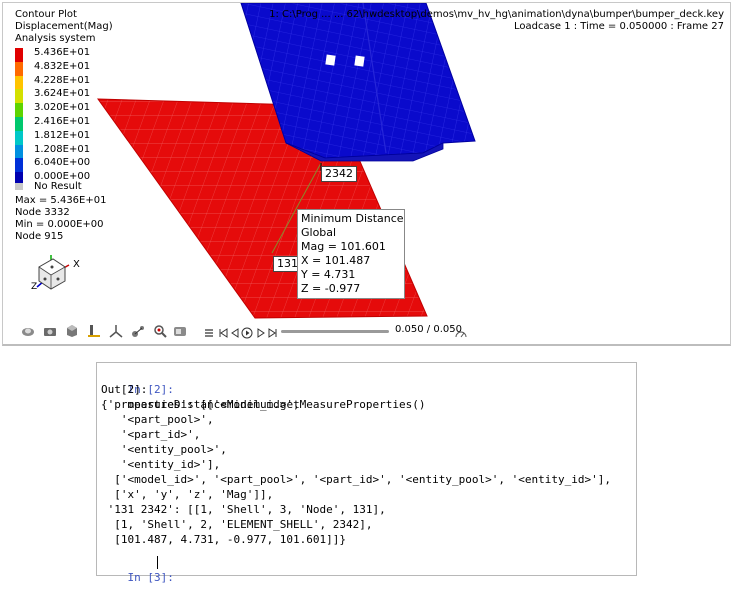  I want to click on max-node: Node 3332, so click(42, 212).